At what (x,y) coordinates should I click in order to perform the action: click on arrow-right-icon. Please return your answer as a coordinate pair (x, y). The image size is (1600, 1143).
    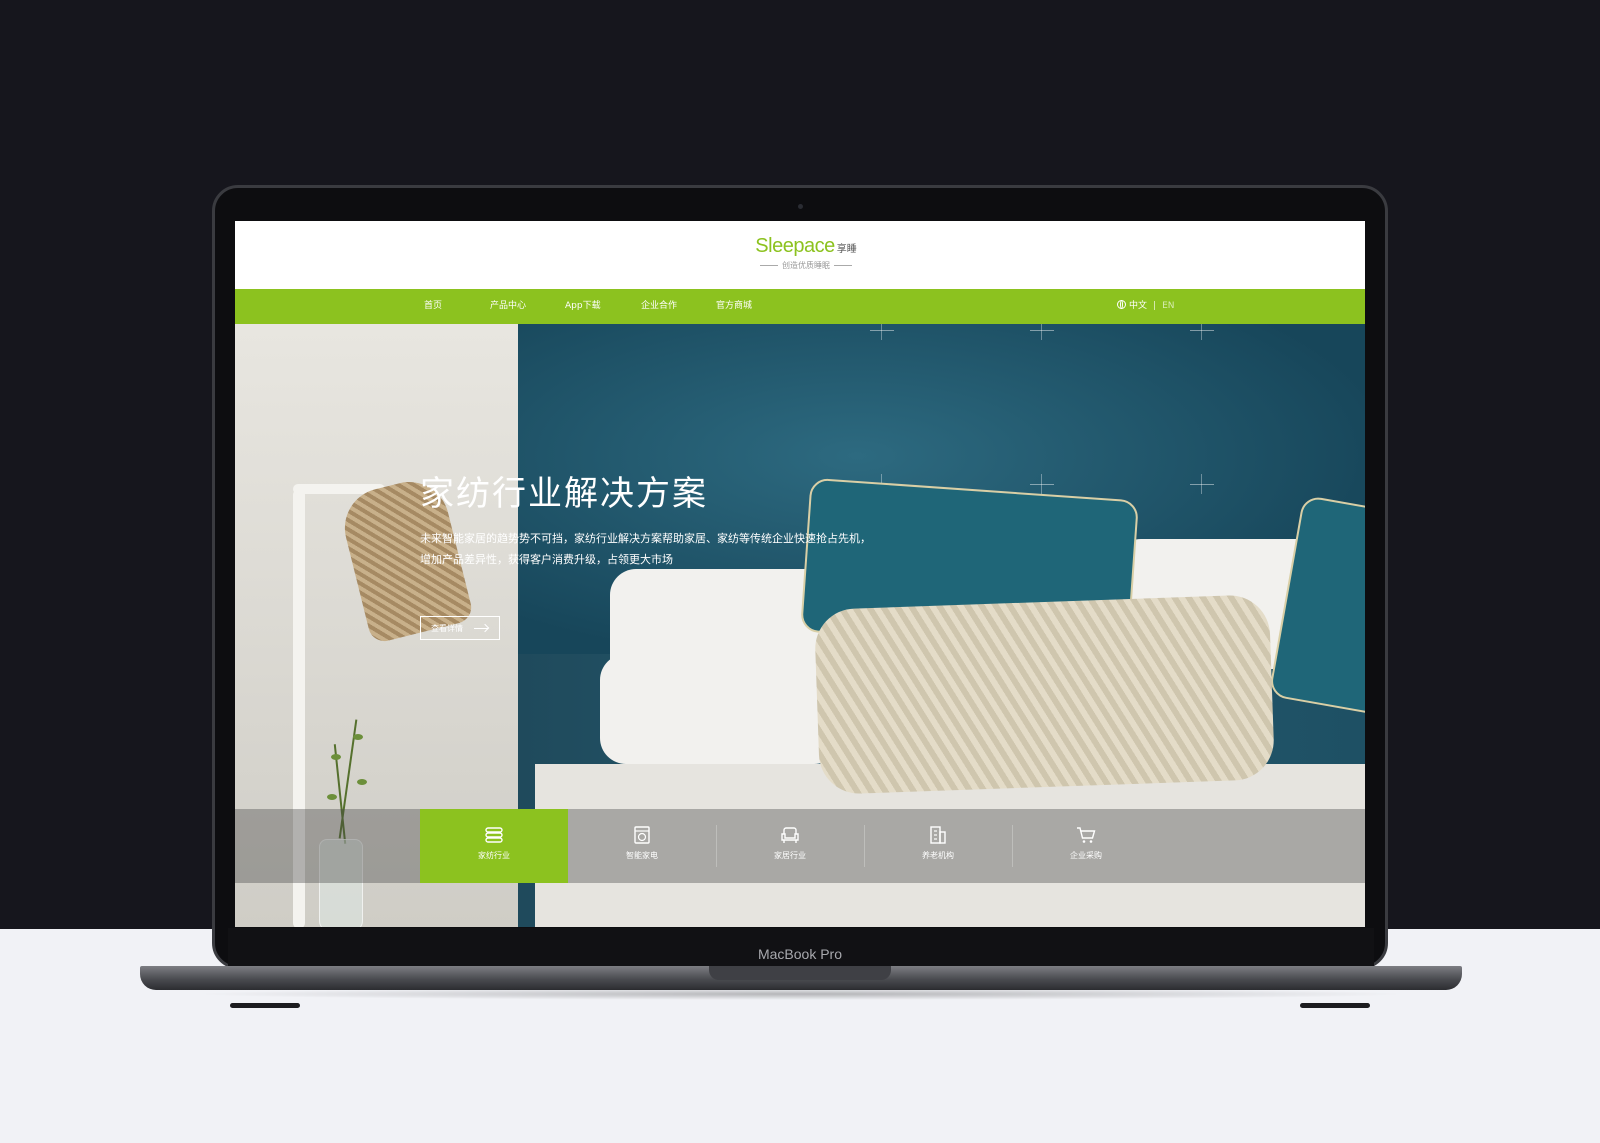
    Looking at the image, I should click on (481, 628).